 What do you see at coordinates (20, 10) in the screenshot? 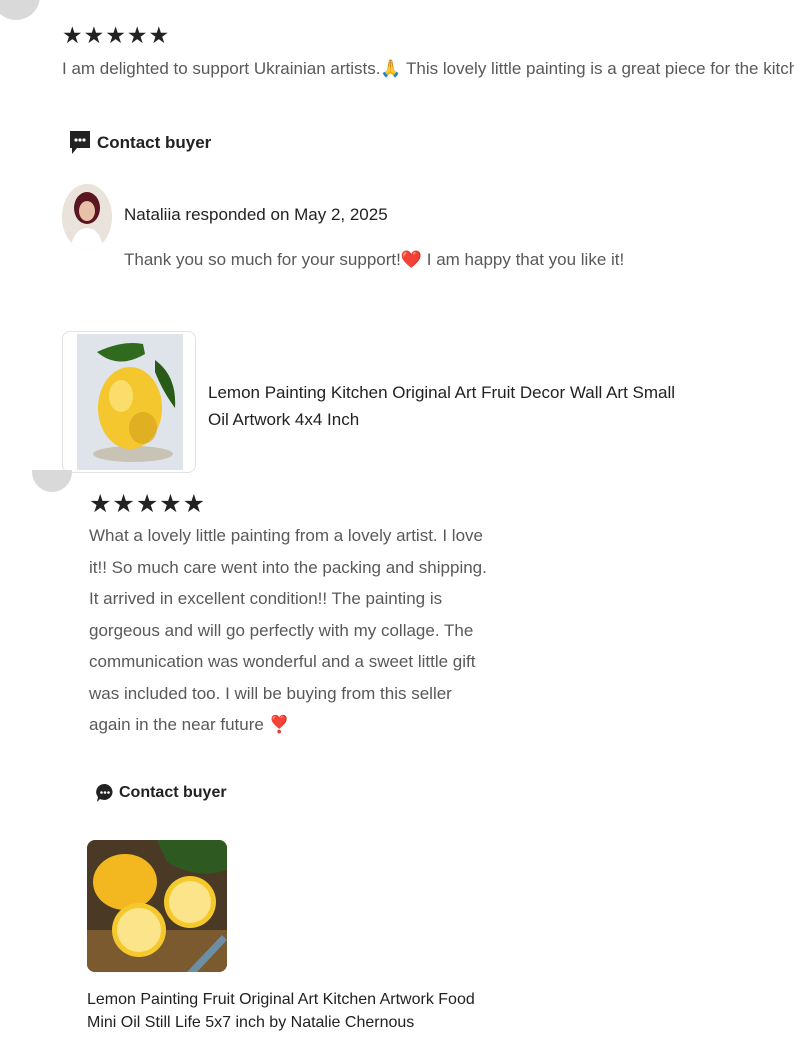
I see `reviewer-avatar` at bounding box center [20, 10].